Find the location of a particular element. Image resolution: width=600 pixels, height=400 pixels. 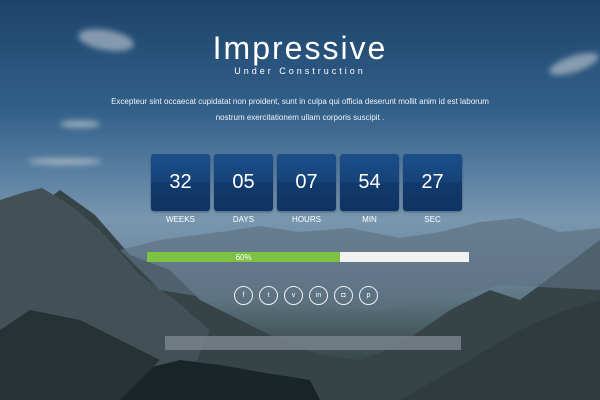

linkedin-icon: in is located at coordinates (318, 295).